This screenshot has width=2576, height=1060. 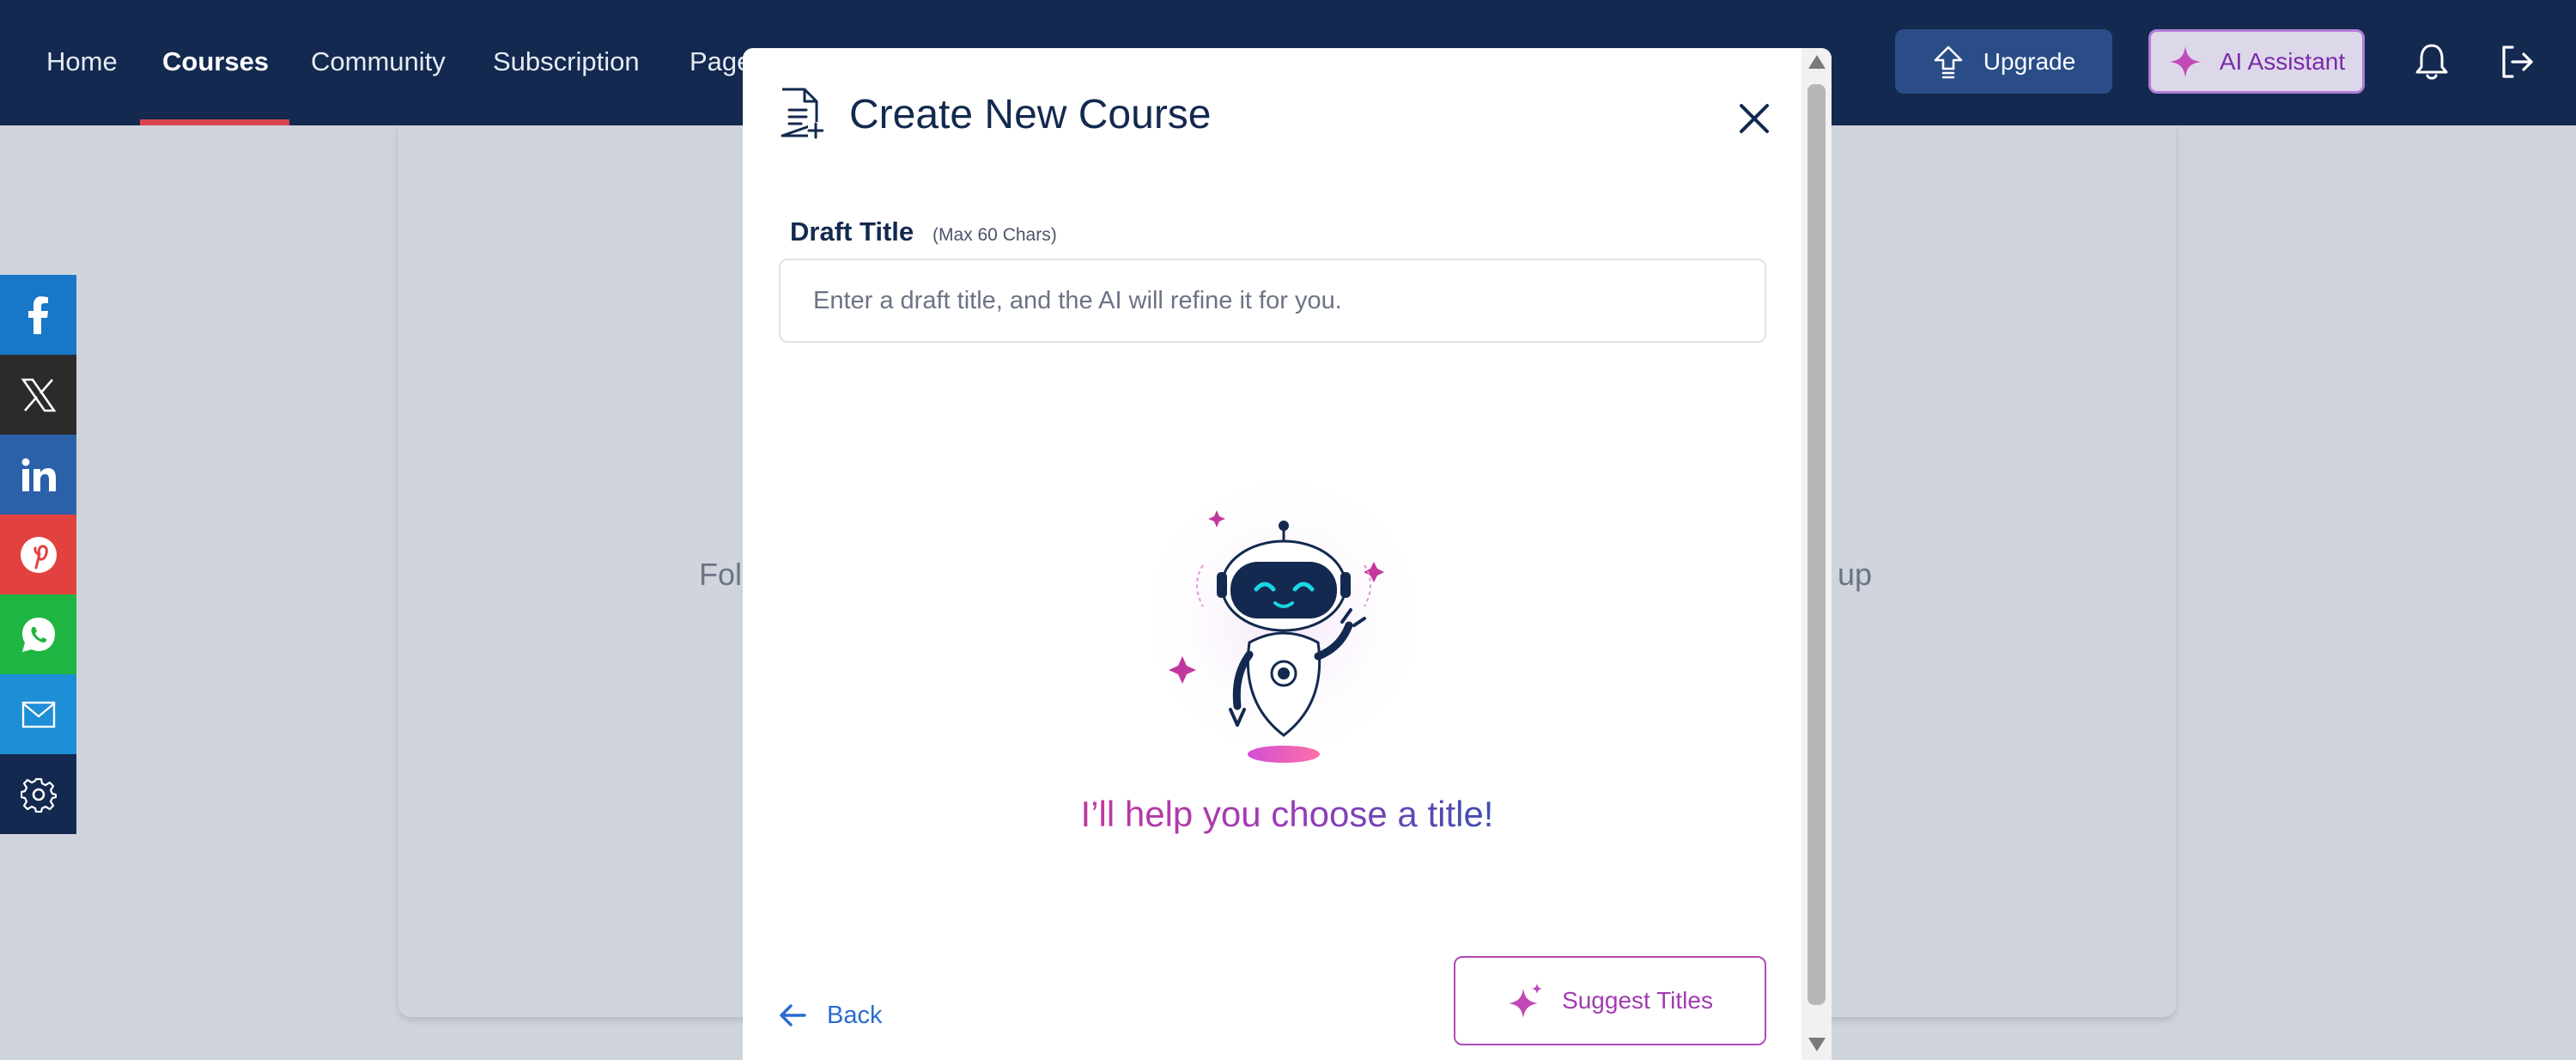 What do you see at coordinates (1817, 1044) in the screenshot?
I see `scroll-down-arrow-icon` at bounding box center [1817, 1044].